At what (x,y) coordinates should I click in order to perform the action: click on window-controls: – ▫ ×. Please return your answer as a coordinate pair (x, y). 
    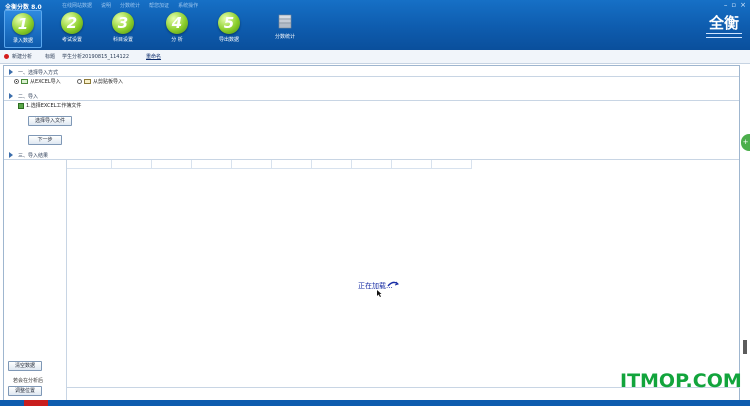
    Looking at the image, I should click on (735, 5).